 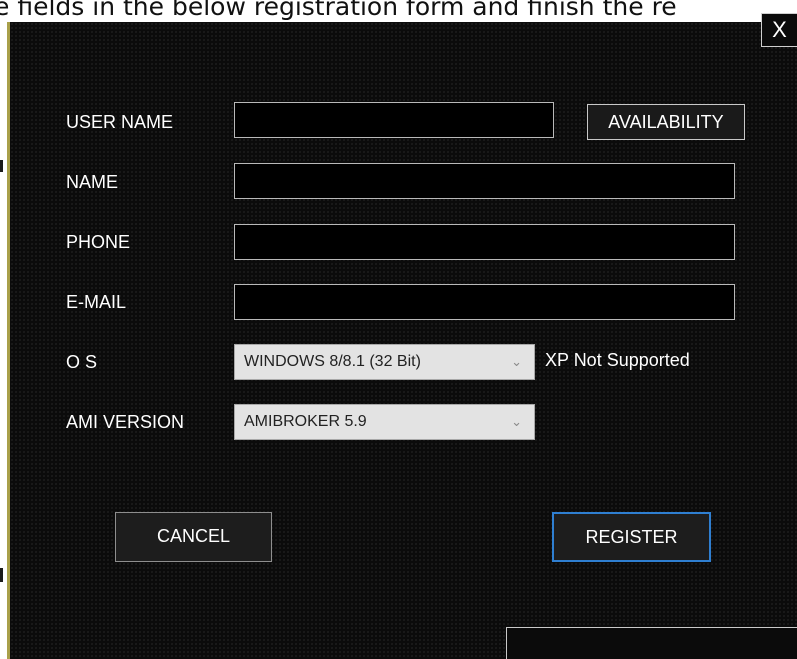 I want to click on ami-version-select: AMIBROKER 5.9 ⌄, so click(x=384, y=422).